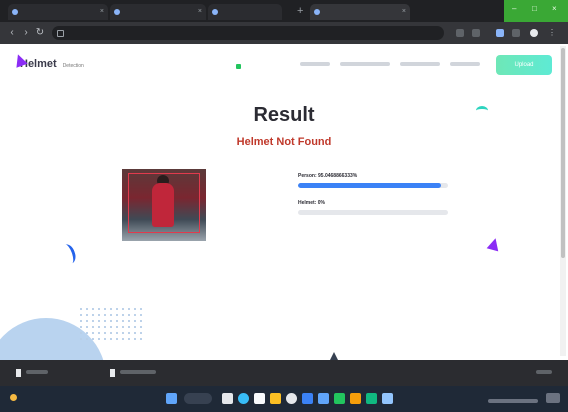 Image resolution: width=568 pixels, height=412 pixels. Describe the element at coordinates (171, 398) in the screenshot. I see `windows-start-icon` at that location.